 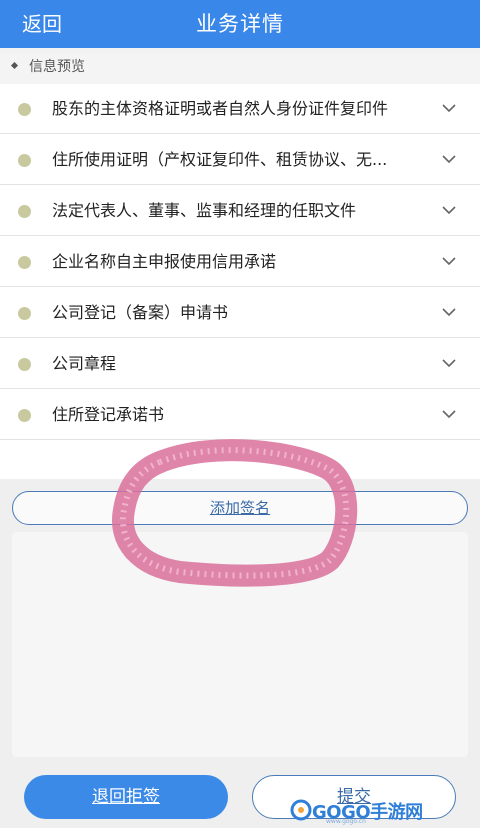 I want to click on document-label: 公司登记（备案）申请书, so click(x=140, y=312).